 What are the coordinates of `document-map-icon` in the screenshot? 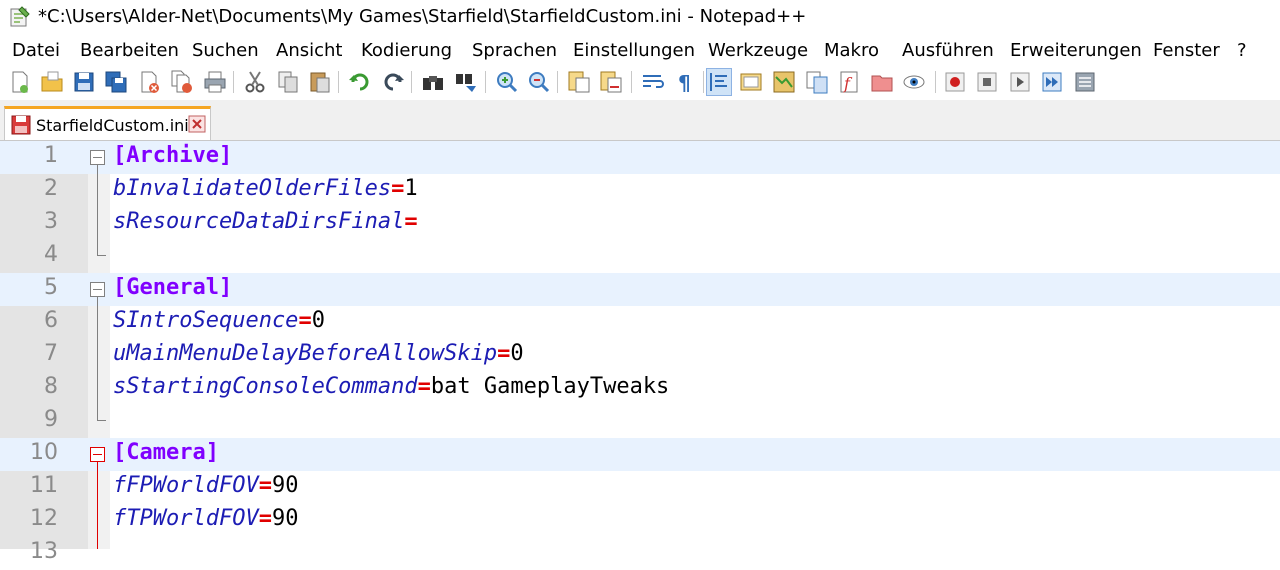 It's located at (784, 82).